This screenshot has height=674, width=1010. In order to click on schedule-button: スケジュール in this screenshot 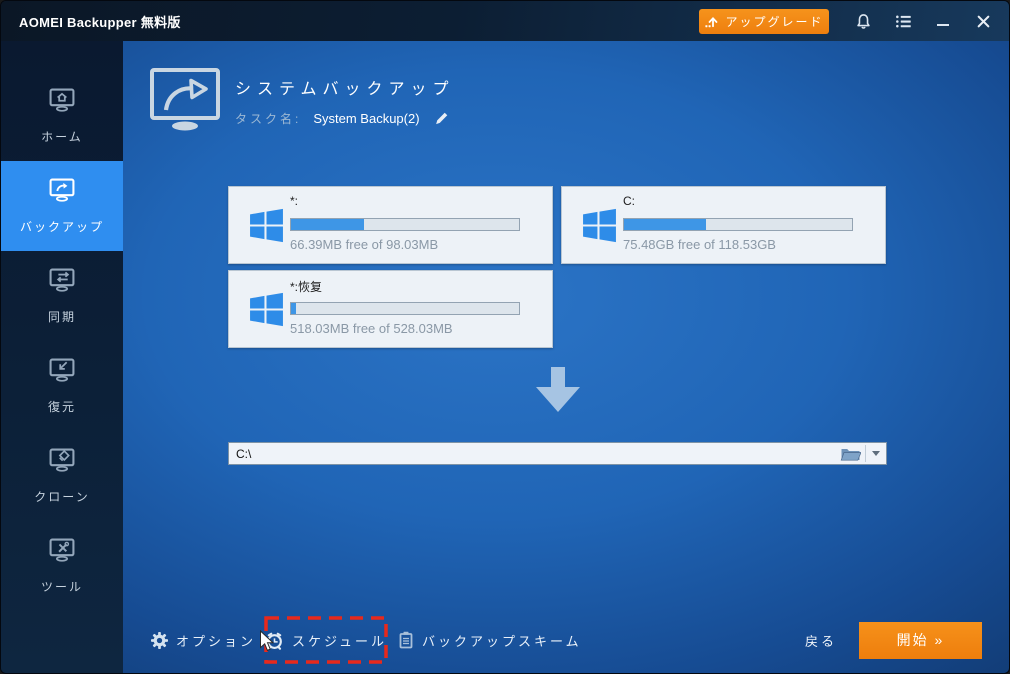, I will do `click(326, 640)`.